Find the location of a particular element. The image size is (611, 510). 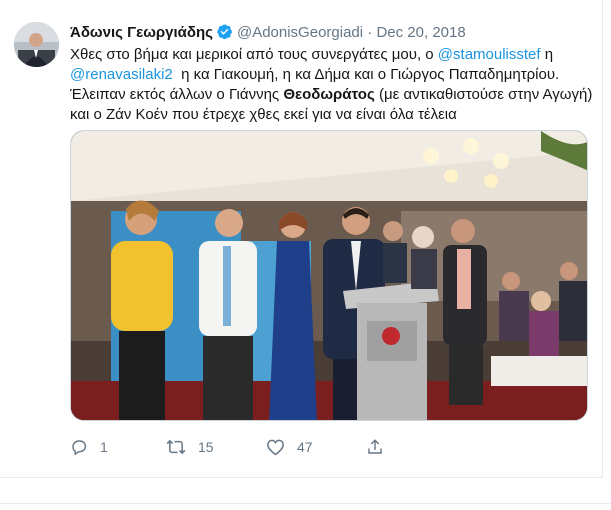

tweet-text-part: η is located at coordinates (547, 54).